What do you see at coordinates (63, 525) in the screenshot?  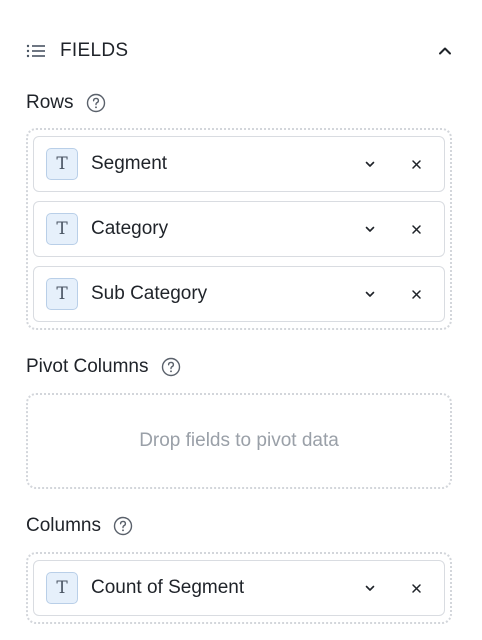 I see `columns-label: Columns` at bounding box center [63, 525].